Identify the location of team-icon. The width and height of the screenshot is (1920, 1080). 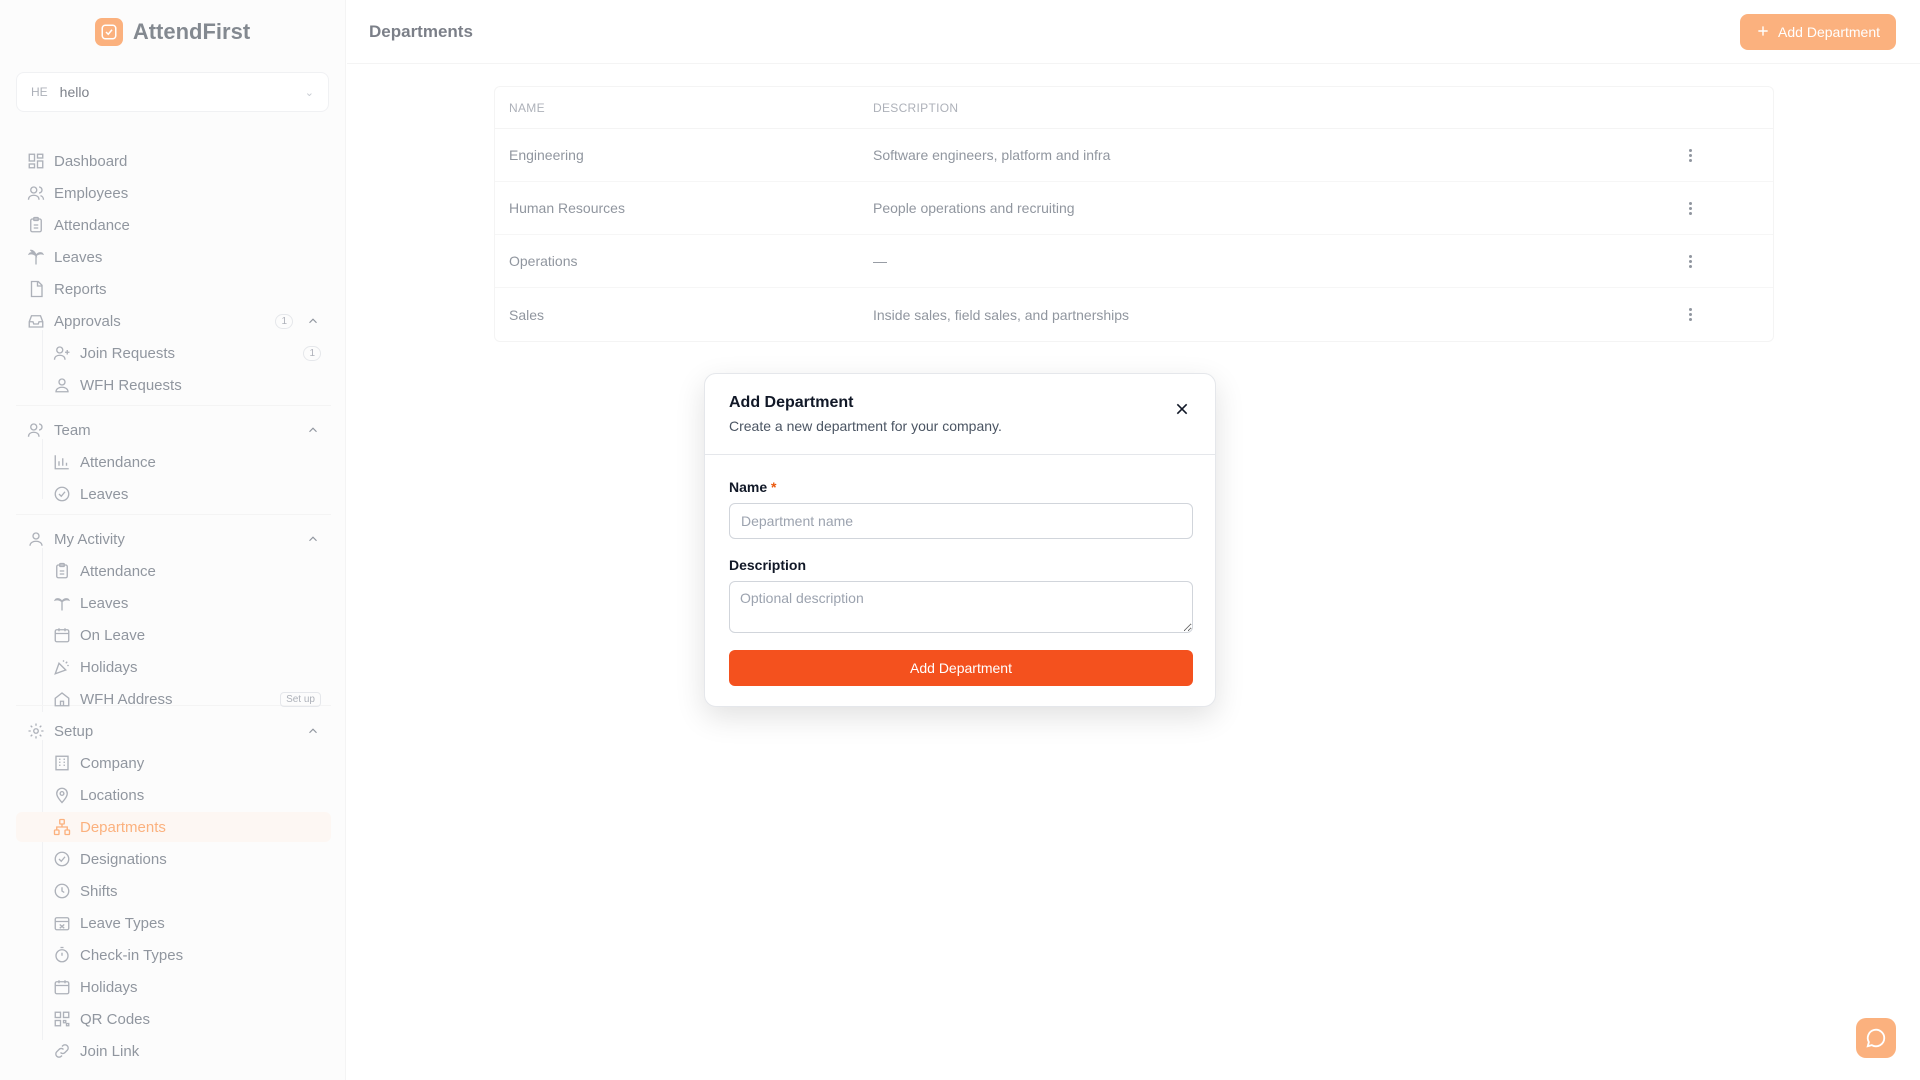
(36, 430).